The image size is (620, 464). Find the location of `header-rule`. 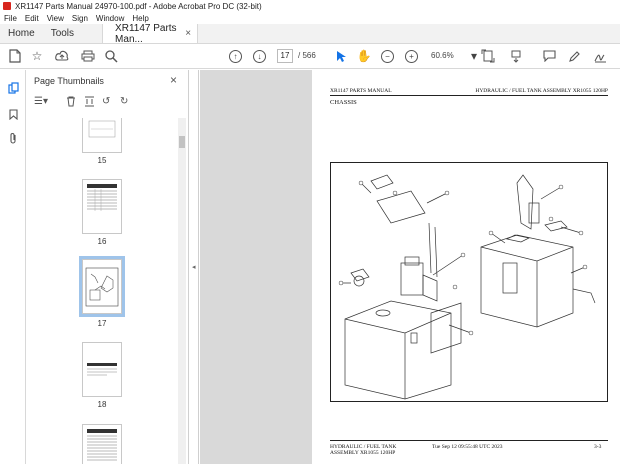

header-rule is located at coordinates (469, 95).